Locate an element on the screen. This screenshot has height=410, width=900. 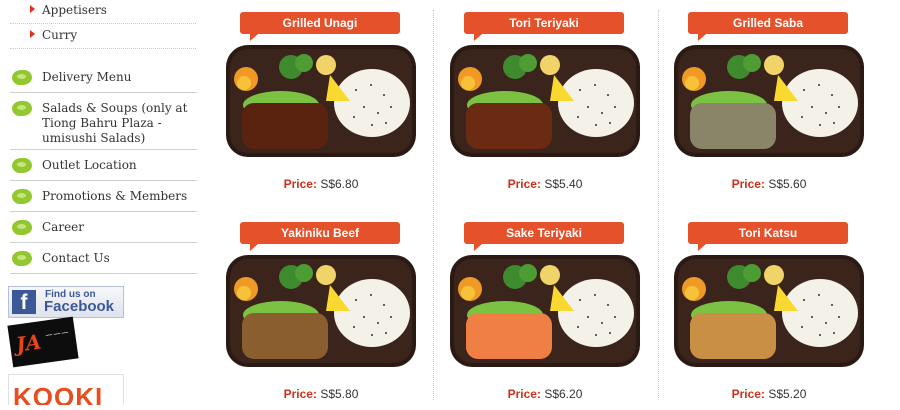
ja-logo-link: JA ーーー is located at coordinates (43, 342).